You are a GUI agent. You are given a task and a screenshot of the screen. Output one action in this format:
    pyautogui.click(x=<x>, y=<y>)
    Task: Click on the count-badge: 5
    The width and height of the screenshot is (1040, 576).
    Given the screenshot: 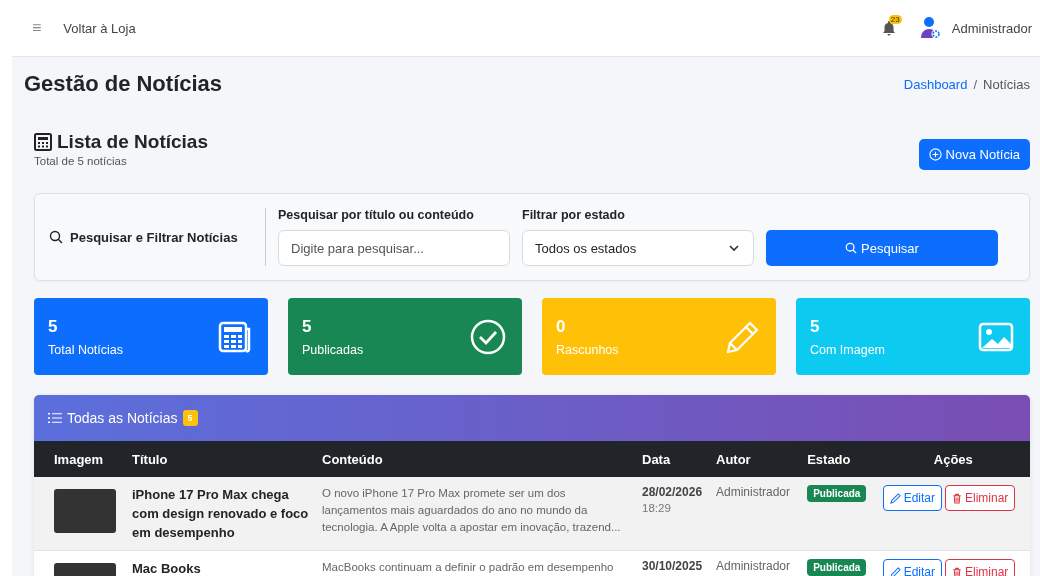 What is the action you would take?
    pyautogui.click(x=190, y=418)
    